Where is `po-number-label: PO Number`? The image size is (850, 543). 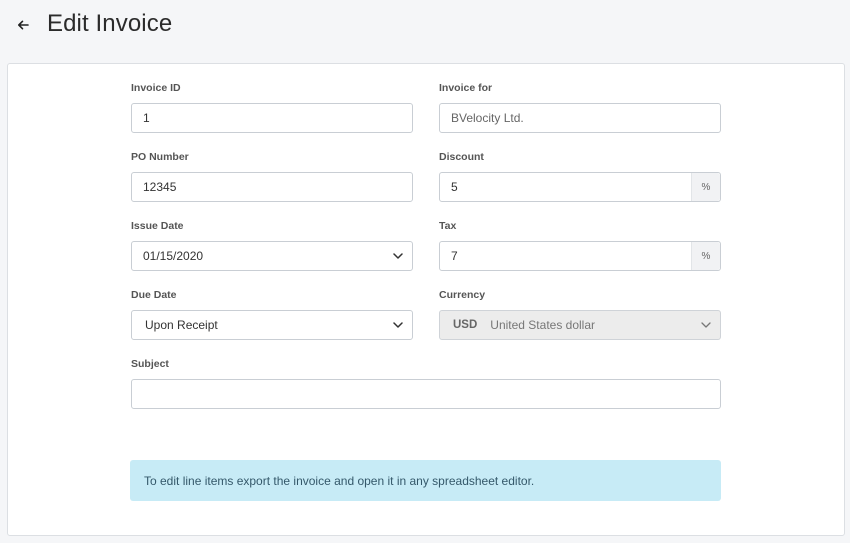
po-number-label: PO Number is located at coordinates (160, 157).